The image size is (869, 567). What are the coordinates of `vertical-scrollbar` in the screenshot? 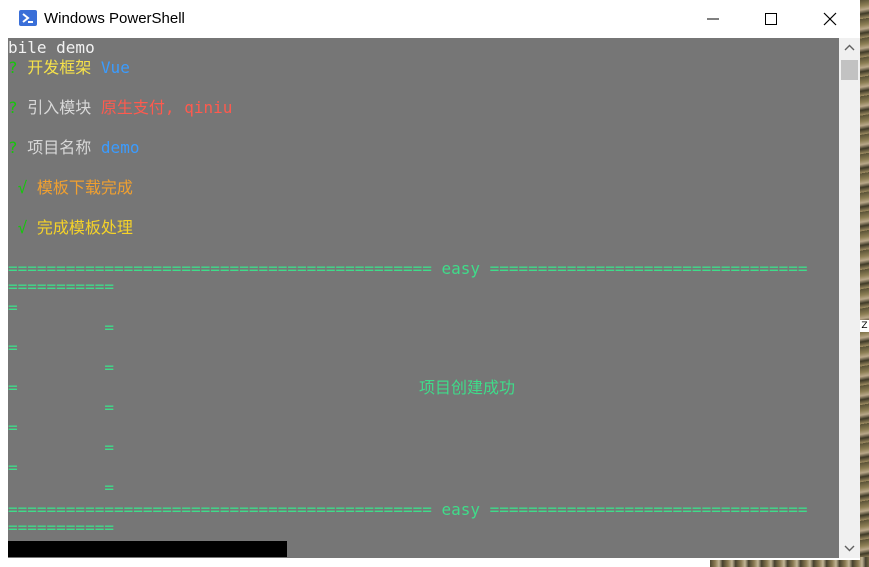 It's located at (849, 298).